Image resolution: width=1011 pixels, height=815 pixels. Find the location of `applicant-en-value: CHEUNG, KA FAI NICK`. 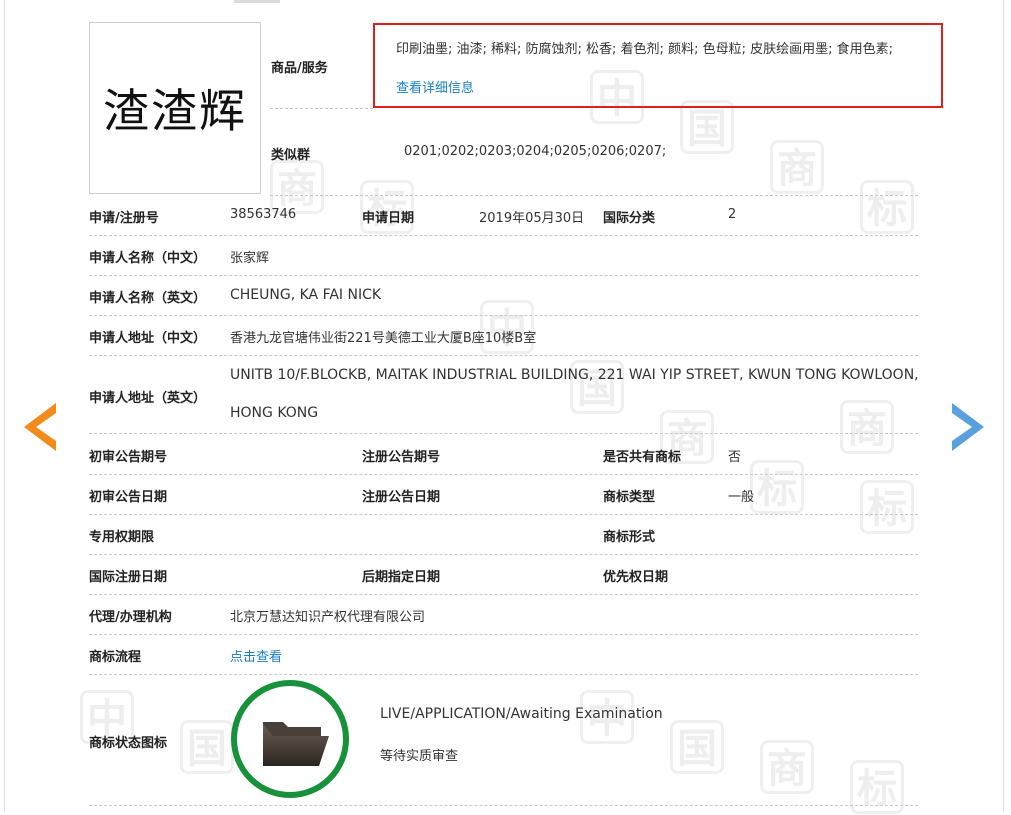

applicant-en-value: CHEUNG, KA FAI NICK is located at coordinates (306, 295).